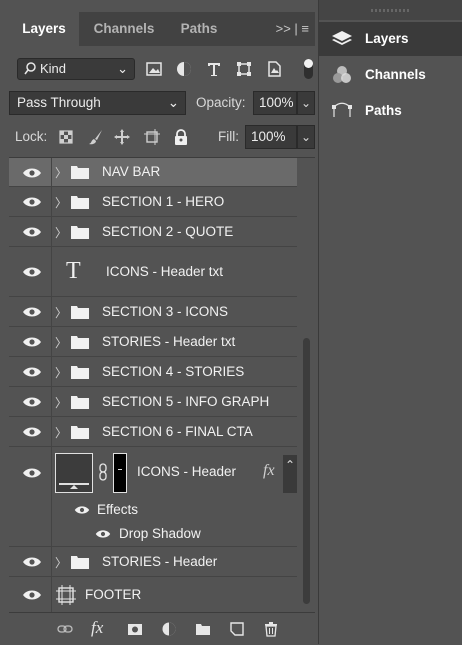 This screenshot has height=645, width=462. Describe the element at coordinates (44, 29) in the screenshot. I see `tab-layers: Layers` at that location.